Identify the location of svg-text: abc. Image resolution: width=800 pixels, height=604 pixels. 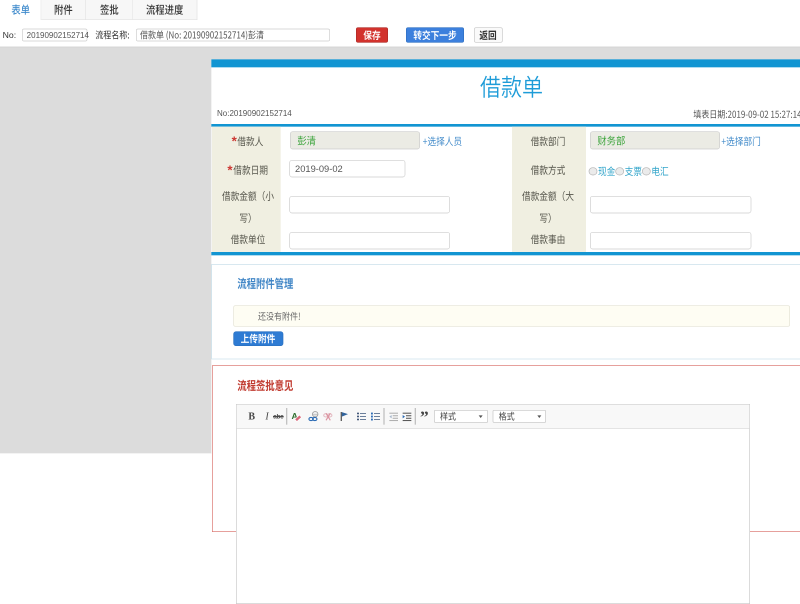
(278, 417).